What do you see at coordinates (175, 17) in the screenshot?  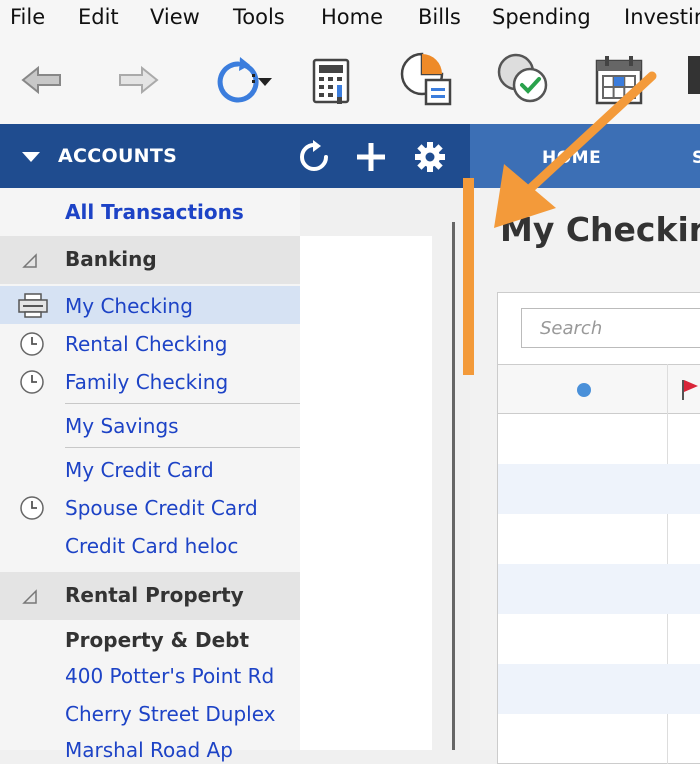 I see `menu-view: View` at bounding box center [175, 17].